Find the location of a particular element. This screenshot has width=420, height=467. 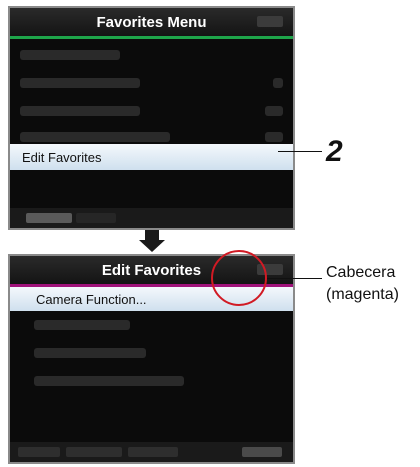

step-number: 2 is located at coordinates (334, 151).